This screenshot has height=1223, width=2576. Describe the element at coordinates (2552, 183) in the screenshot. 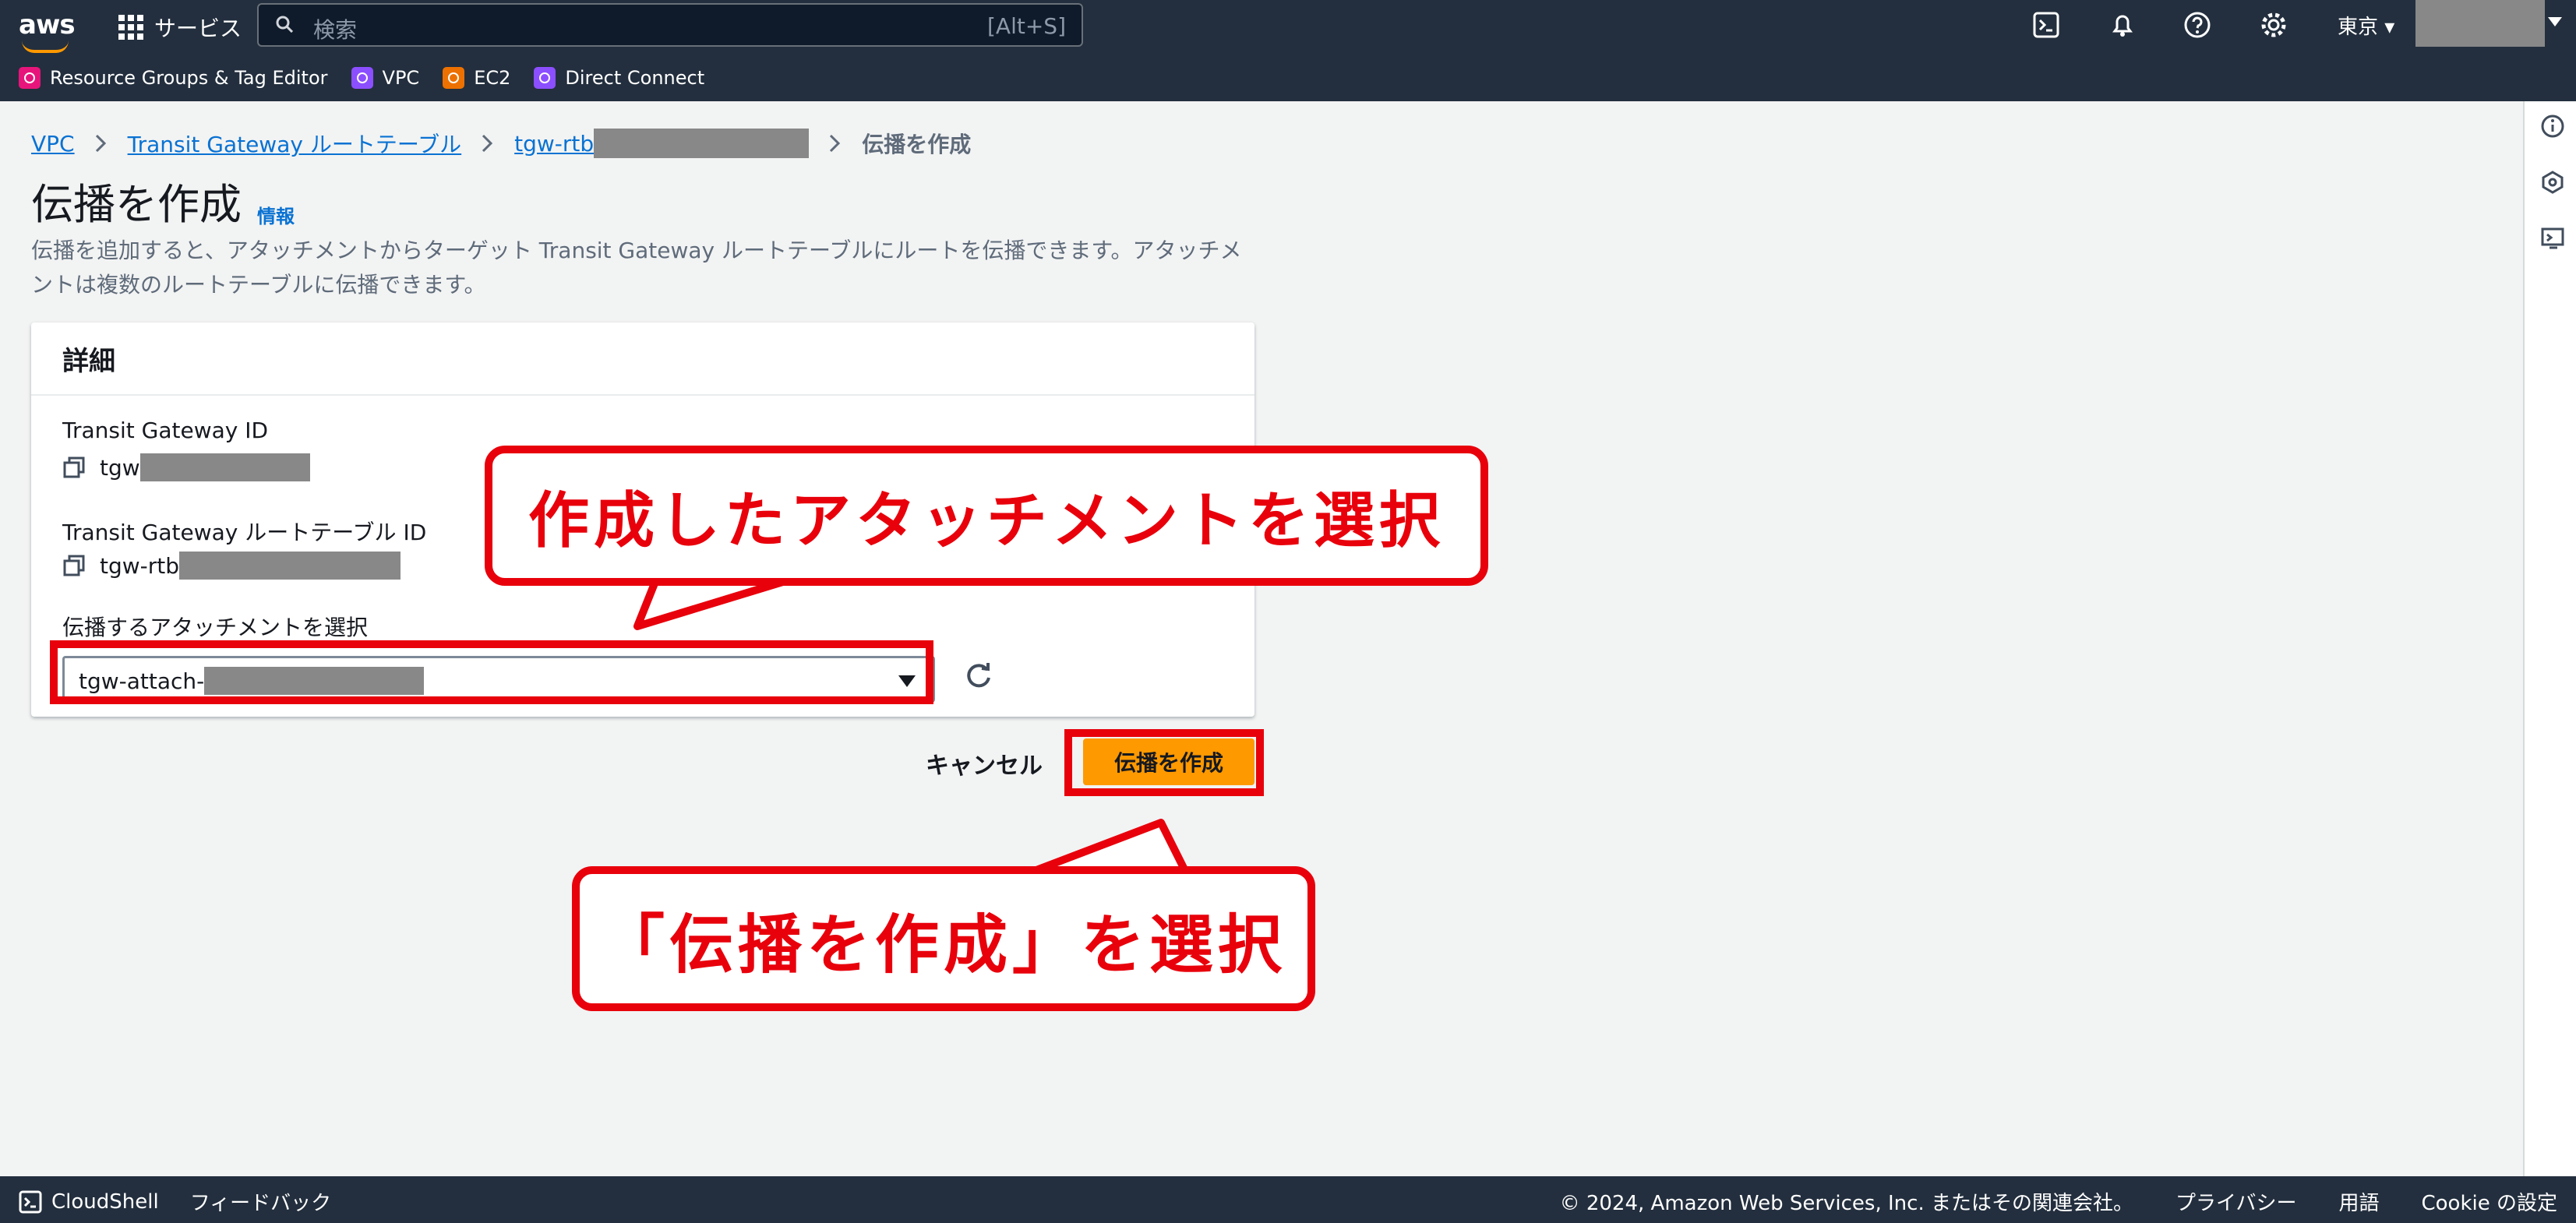

I see `hexagon-icon` at that location.